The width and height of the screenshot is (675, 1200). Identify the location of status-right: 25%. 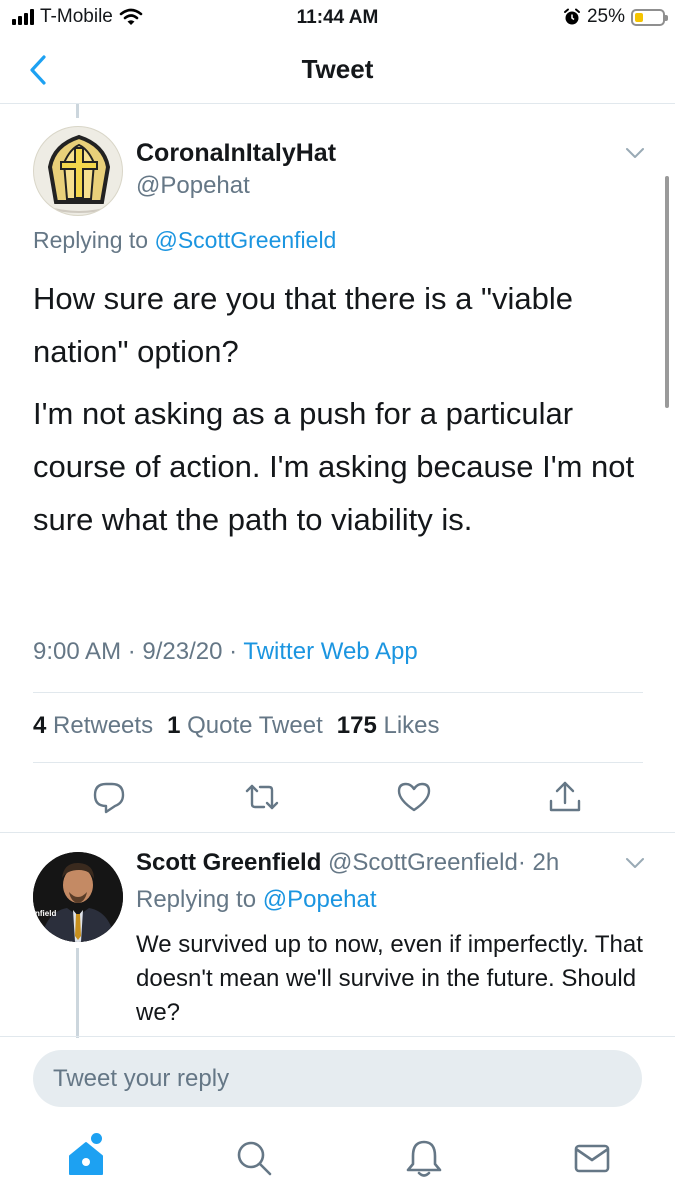
(615, 17).